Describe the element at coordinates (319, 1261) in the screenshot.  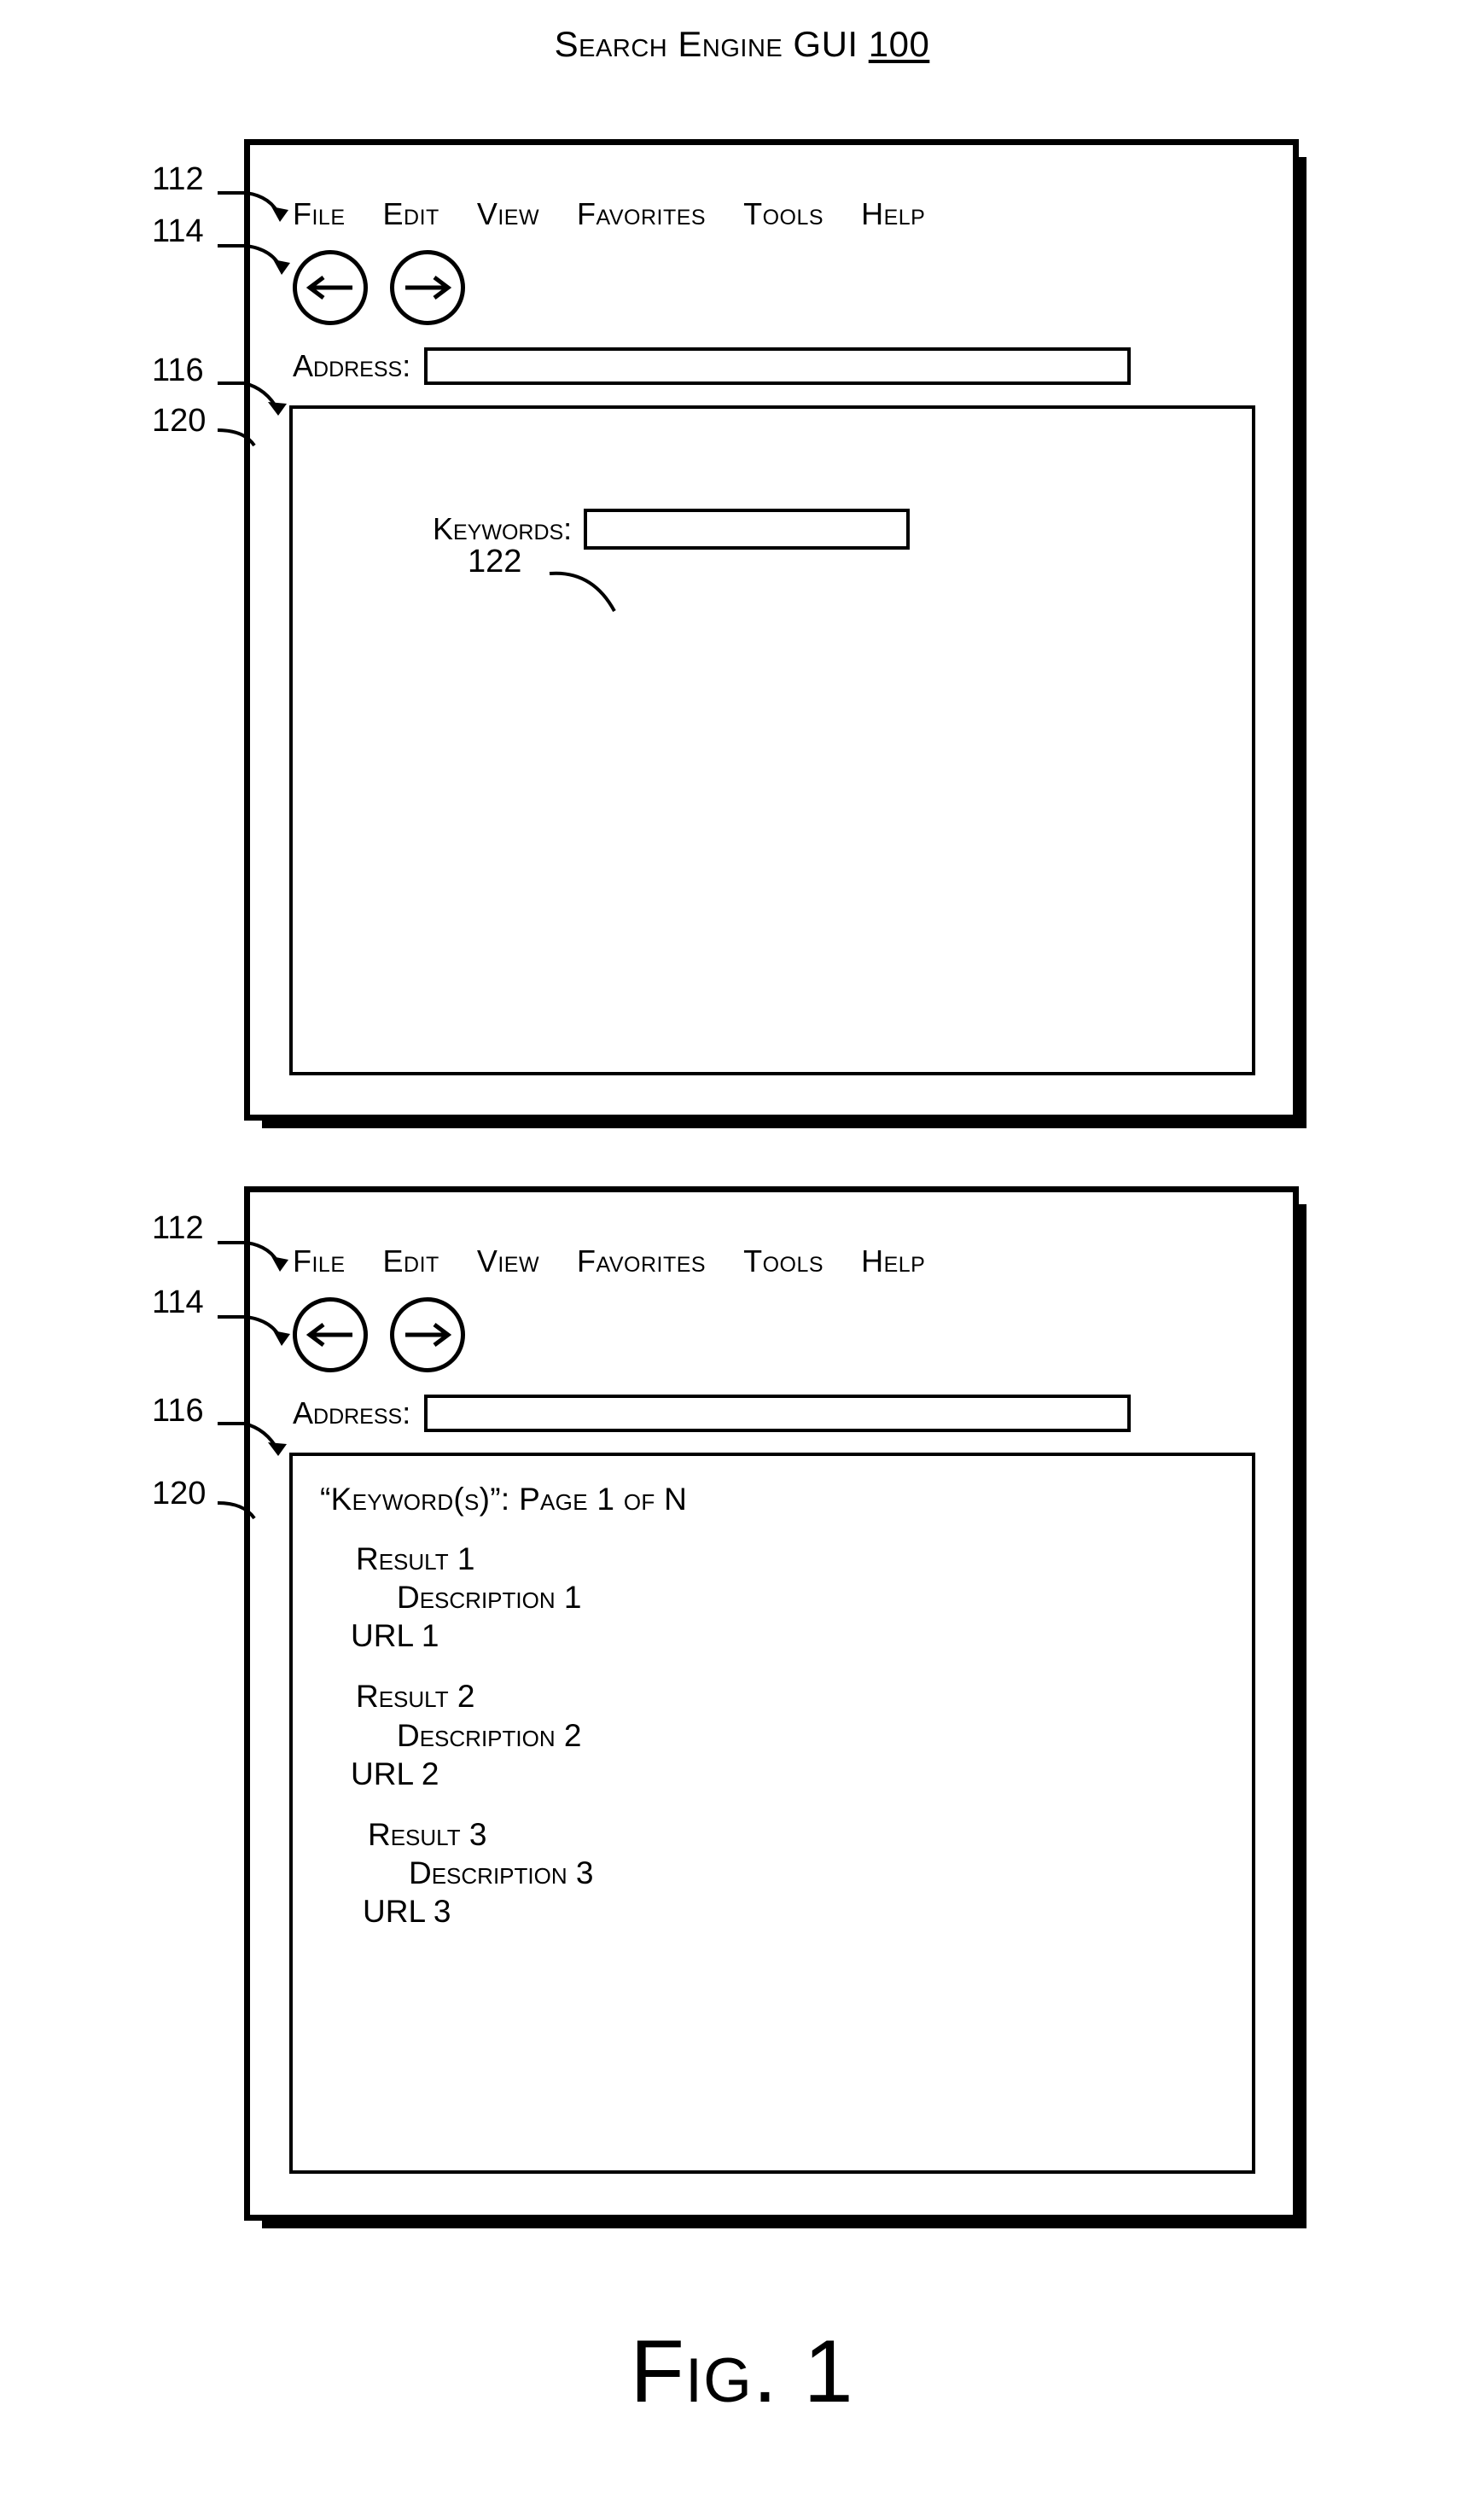
I see `menu-item-file-bottom: File` at that location.